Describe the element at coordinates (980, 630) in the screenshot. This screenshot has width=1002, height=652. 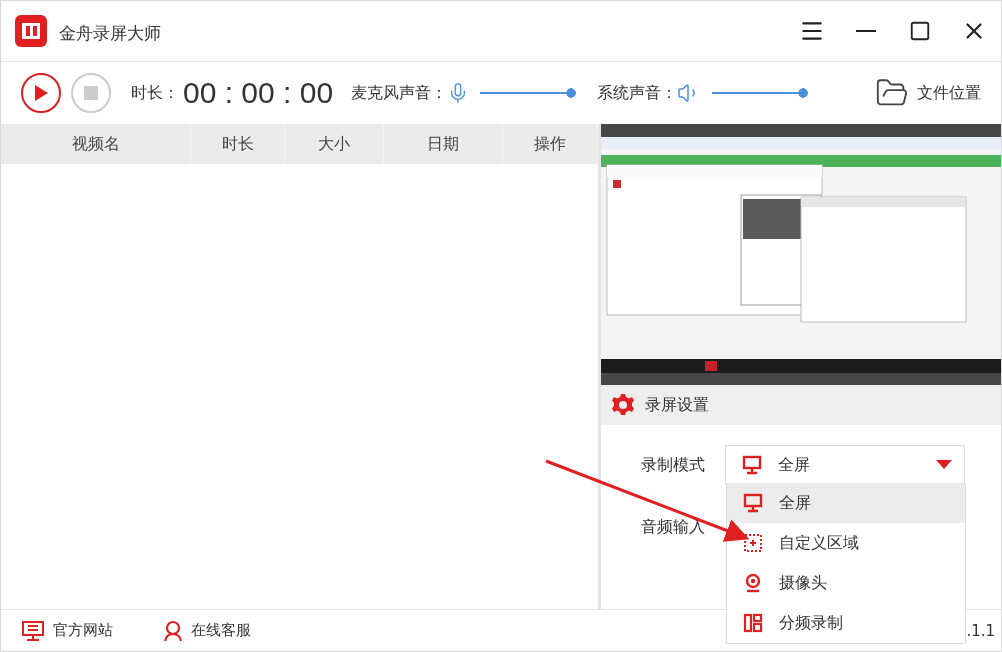
I see `version-text: .1.1` at that location.